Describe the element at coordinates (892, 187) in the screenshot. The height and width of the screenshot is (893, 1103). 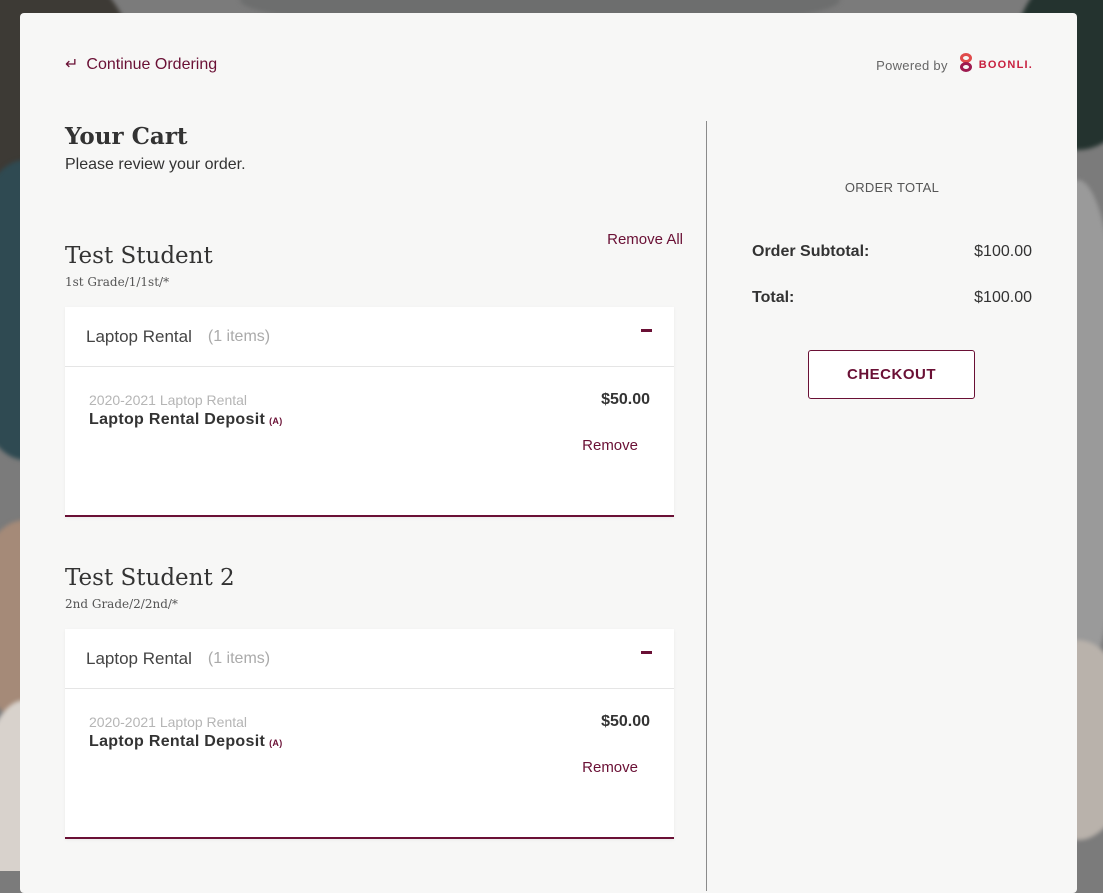
I see `order-total-heading: ORDER TOTAL` at that location.